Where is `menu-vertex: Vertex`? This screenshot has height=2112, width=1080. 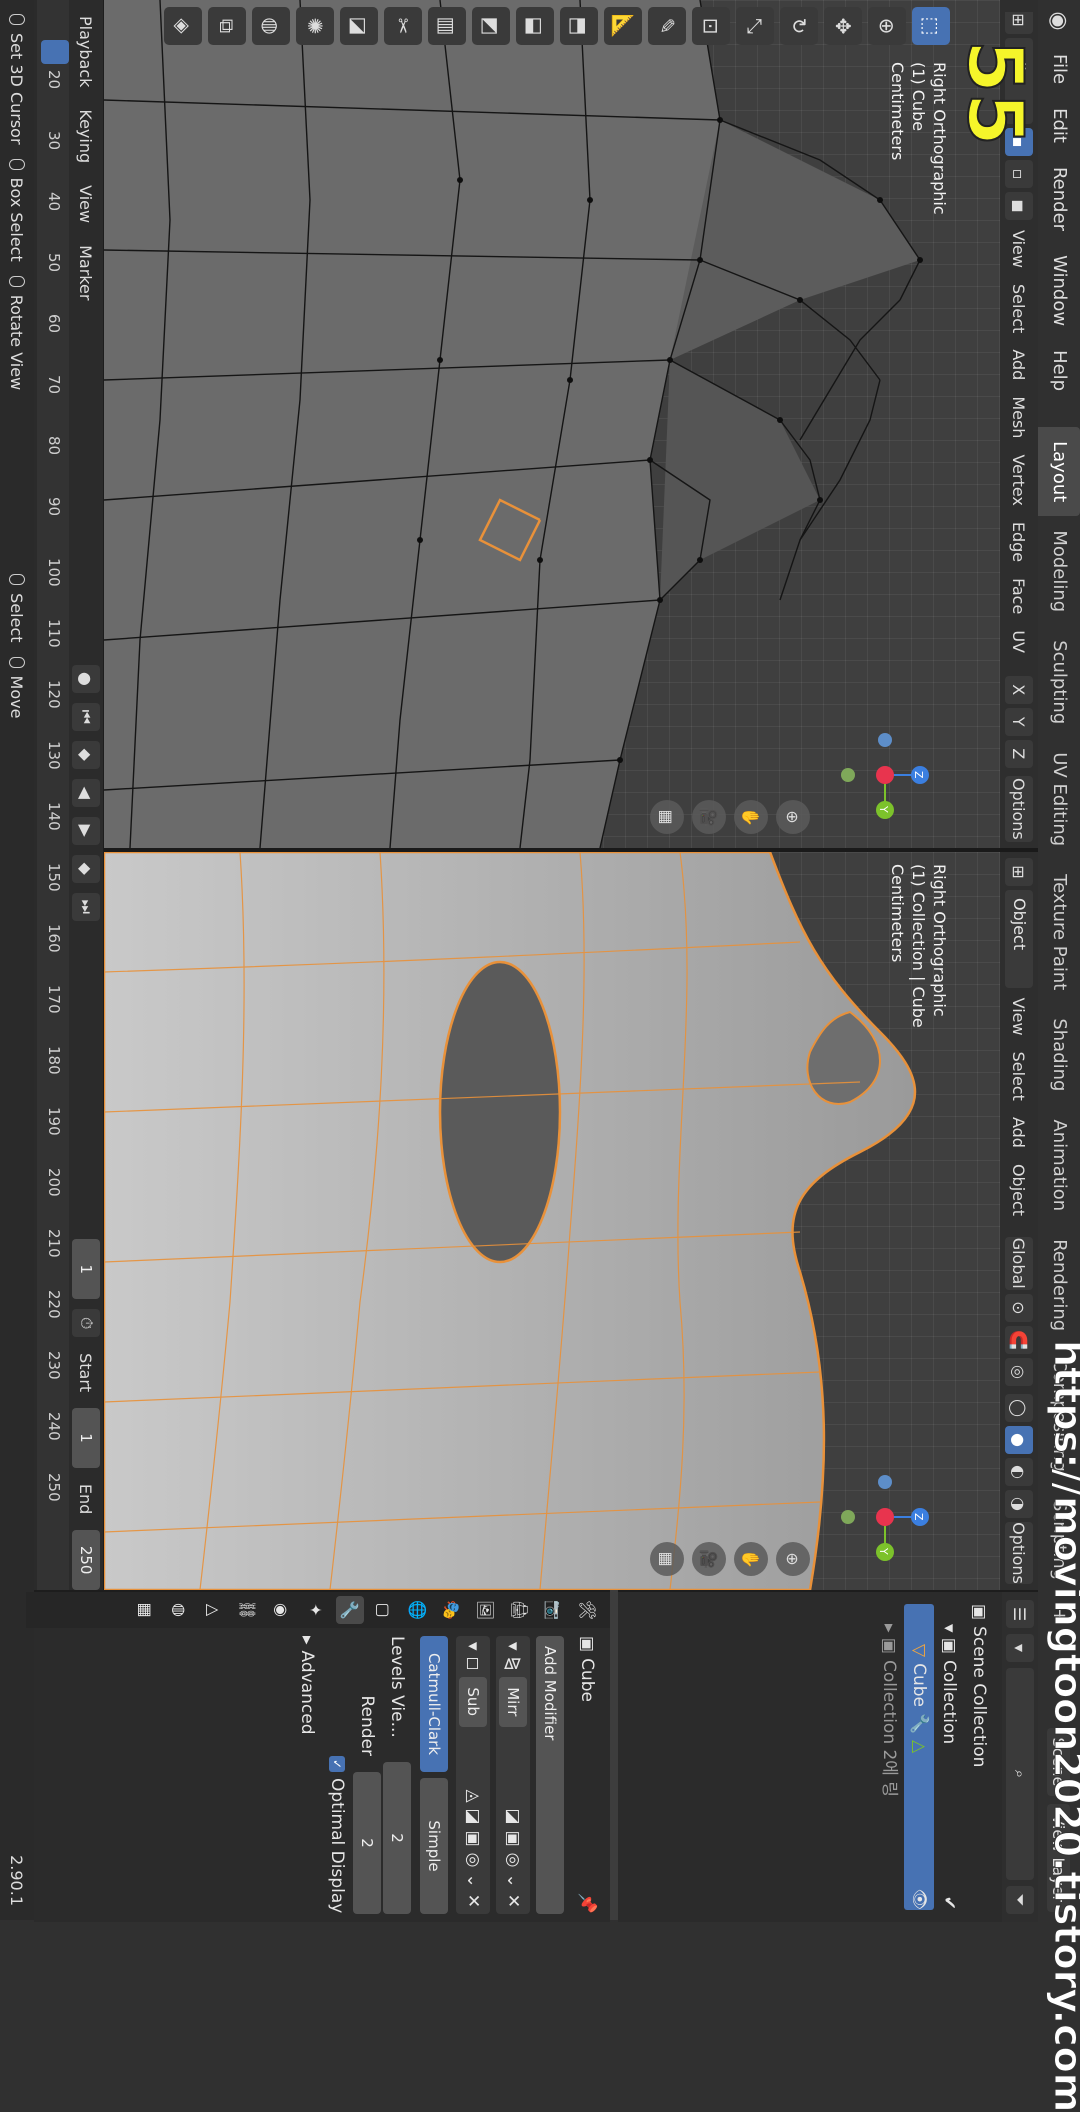
menu-vertex: Vertex is located at coordinates (1019, 479).